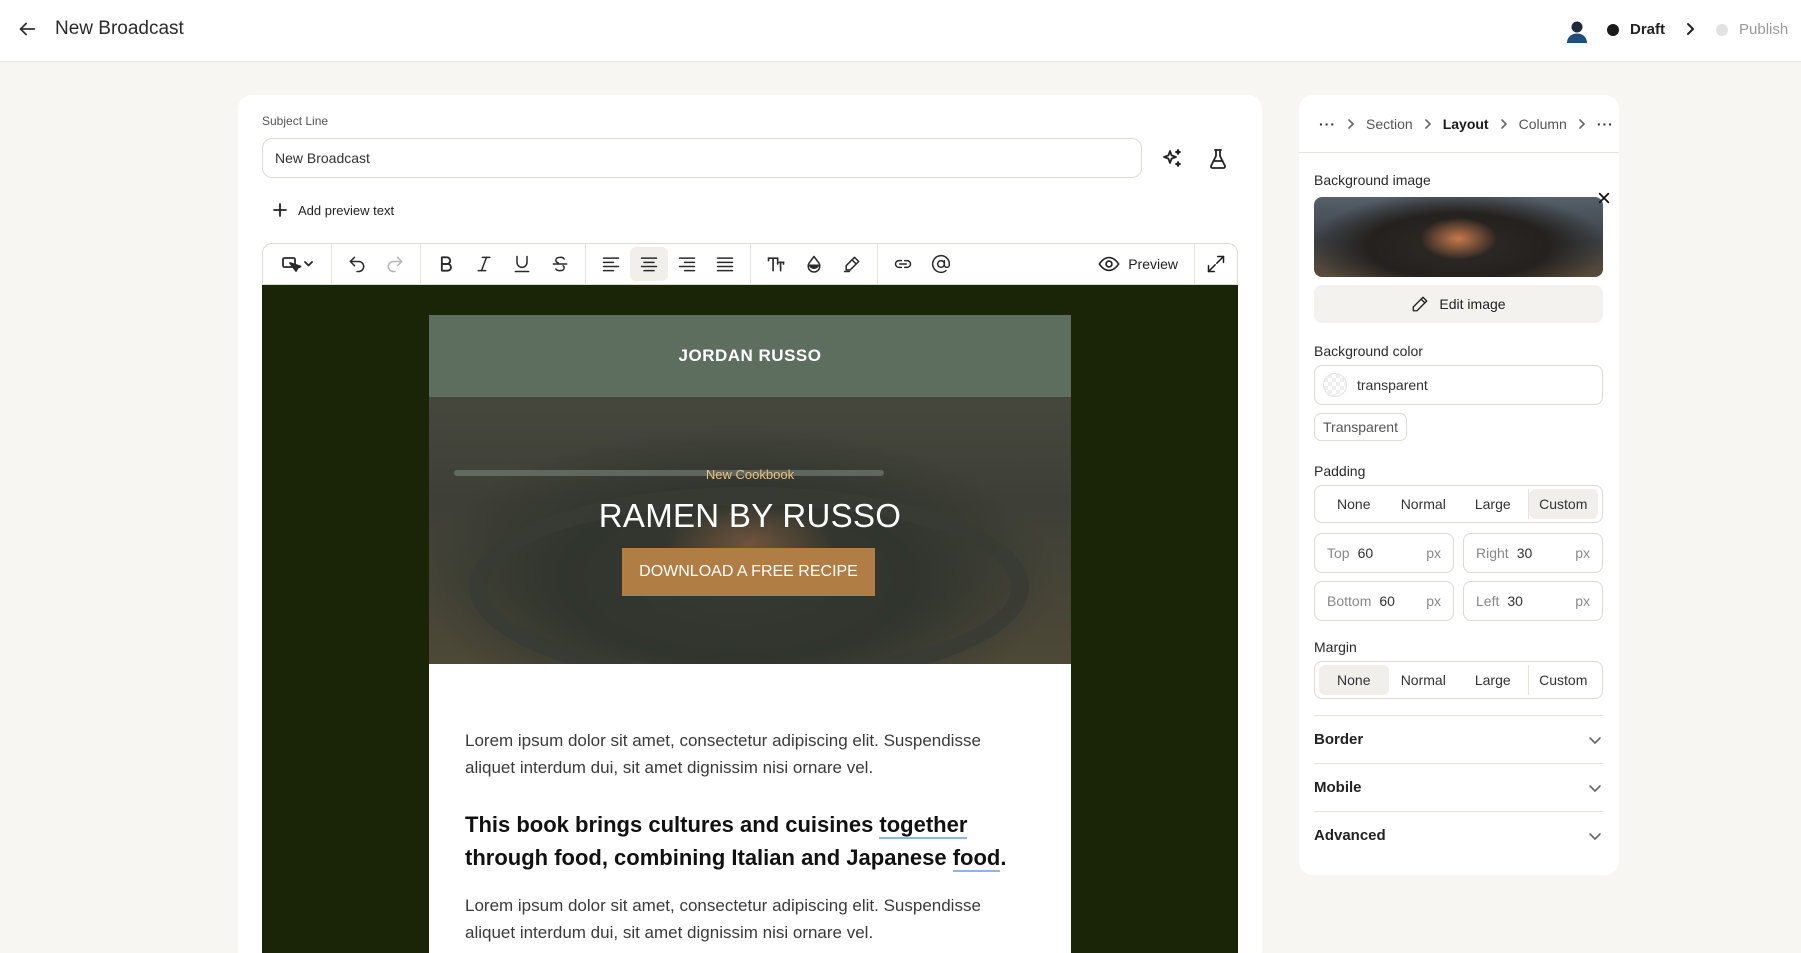 Image resolution: width=1801 pixels, height=953 pixels. Describe the element at coordinates (1564, 680) in the screenshot. I see `margin-option-custom: Custom` at that location.